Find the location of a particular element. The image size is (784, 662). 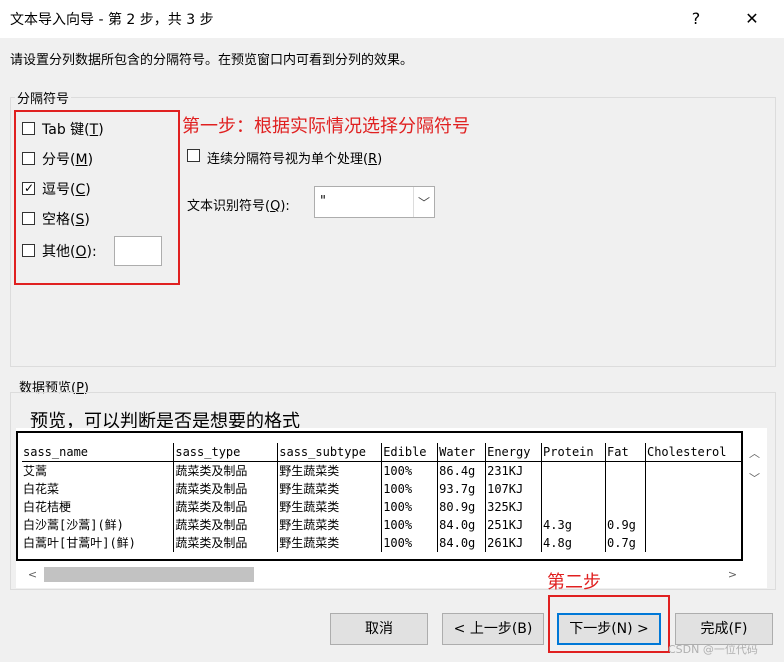

semicolon-label: 分号(M) is located at coordinates (68, 160).